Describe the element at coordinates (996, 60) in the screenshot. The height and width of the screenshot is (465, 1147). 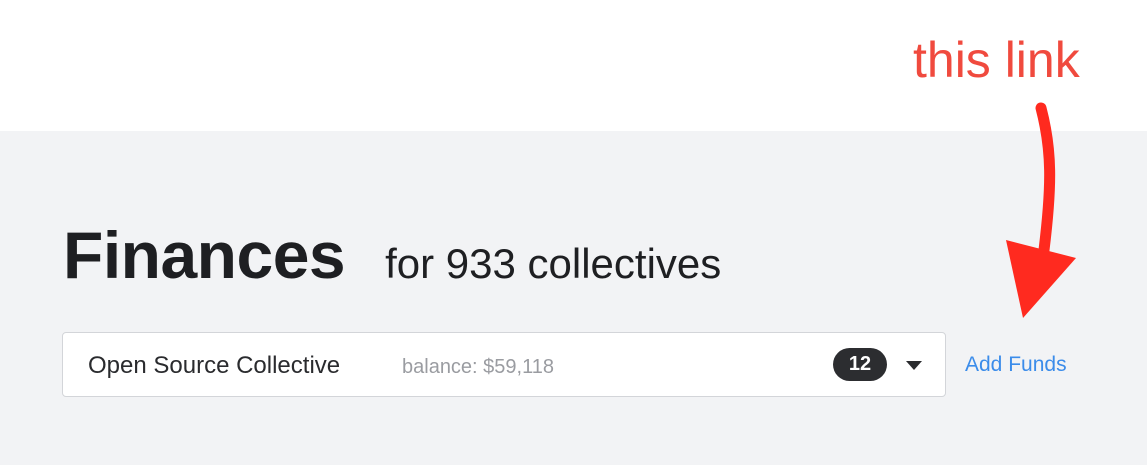
I see `annotation-label: this link` at that location.